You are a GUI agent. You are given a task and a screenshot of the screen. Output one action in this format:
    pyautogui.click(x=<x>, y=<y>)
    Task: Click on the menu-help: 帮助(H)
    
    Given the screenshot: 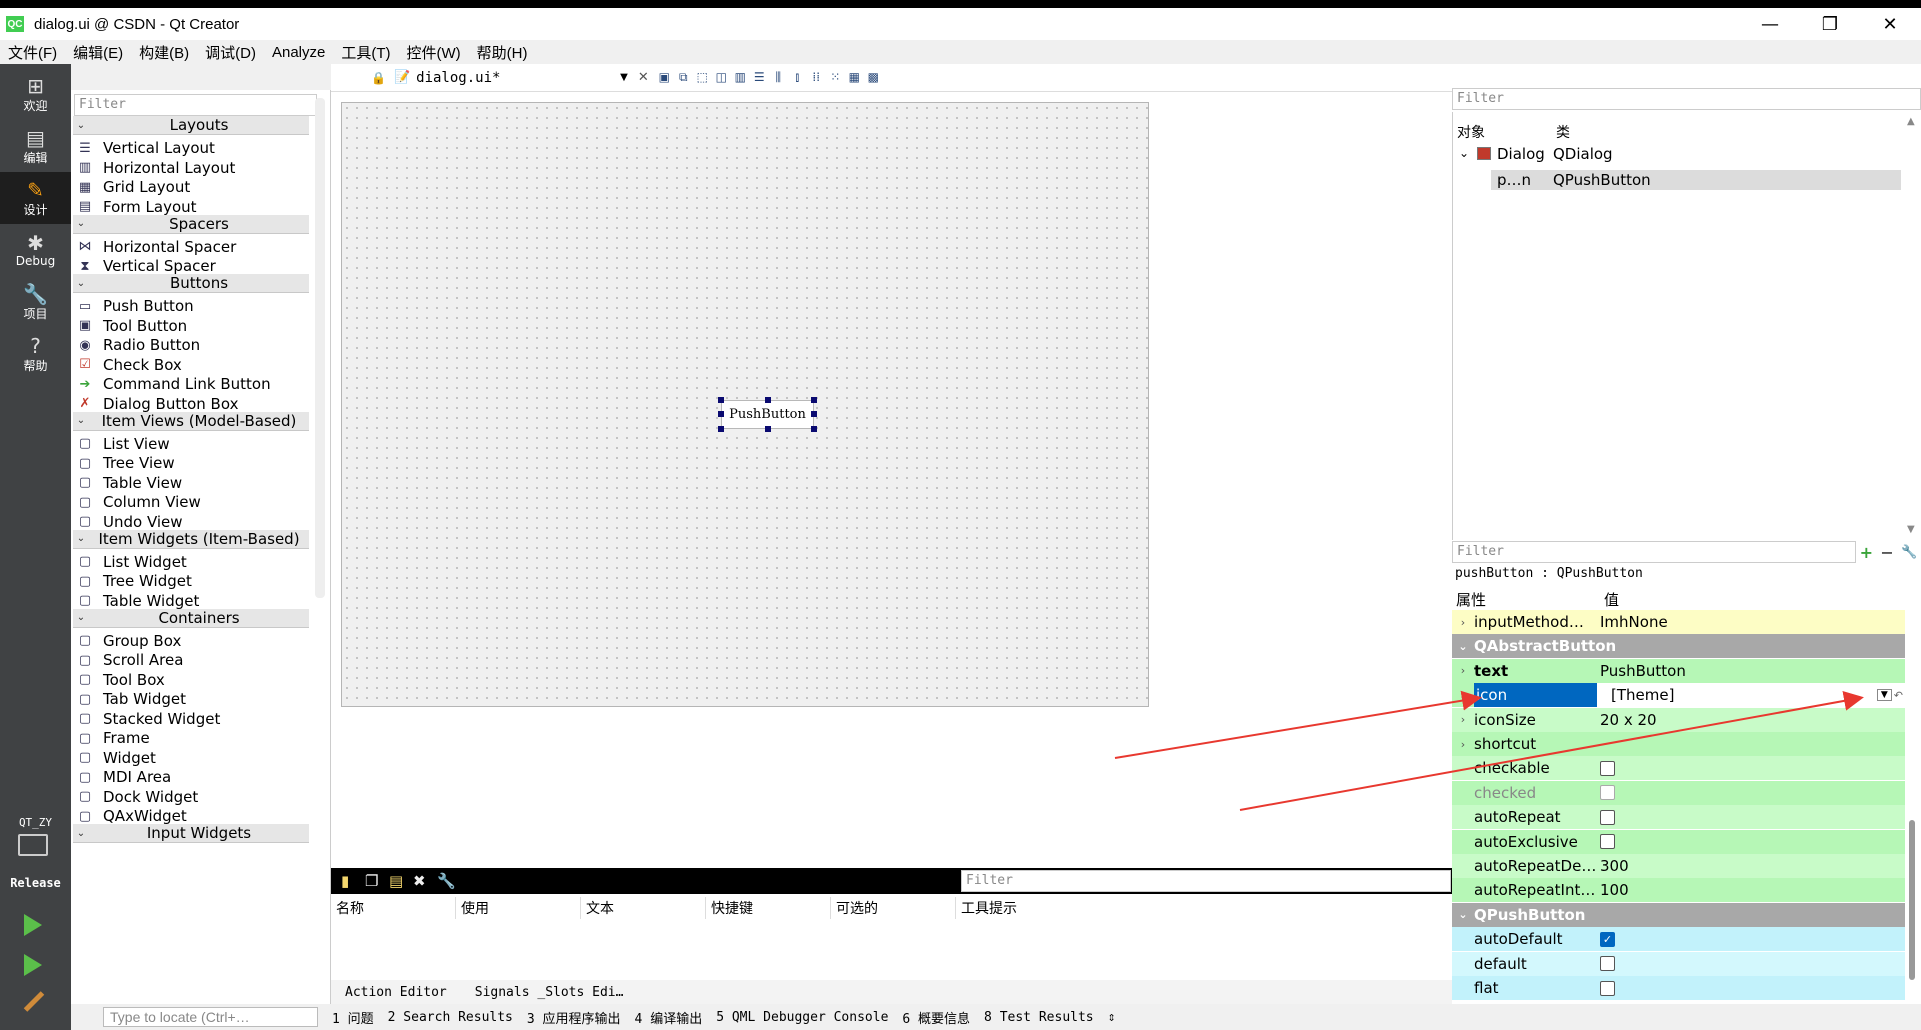 What is the action you would take?
    pyautogui.click(x=502, y=52)
    